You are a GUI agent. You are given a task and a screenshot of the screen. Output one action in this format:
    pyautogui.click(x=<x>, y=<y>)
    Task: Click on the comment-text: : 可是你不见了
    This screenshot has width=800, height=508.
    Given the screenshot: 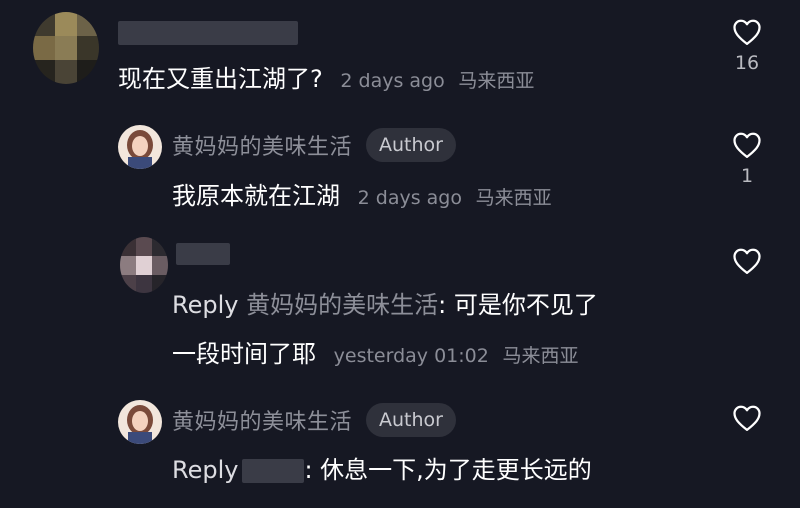 What is the action you would take?
    pyautogui.click(x=518, y=305)
    